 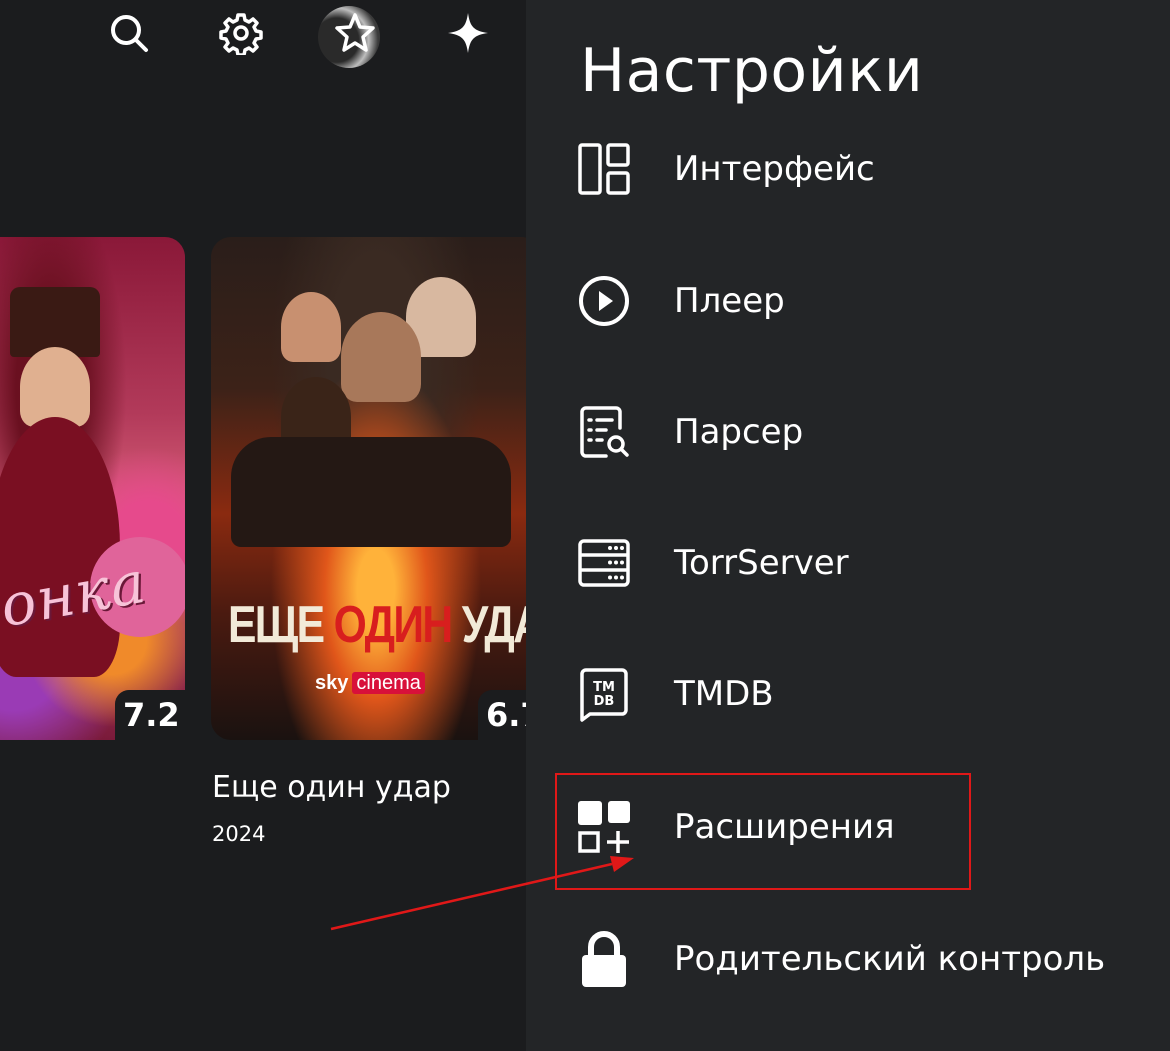 I want to click on play-circle-icon, so click(x=604, y=301).